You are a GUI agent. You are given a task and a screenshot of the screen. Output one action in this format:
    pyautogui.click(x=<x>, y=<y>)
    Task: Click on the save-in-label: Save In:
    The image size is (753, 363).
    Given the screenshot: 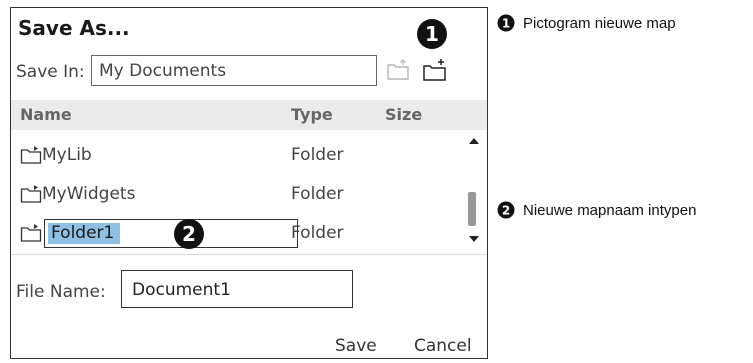 What is the action you would take?
    pyautogui.click(x=50, y=72)
    